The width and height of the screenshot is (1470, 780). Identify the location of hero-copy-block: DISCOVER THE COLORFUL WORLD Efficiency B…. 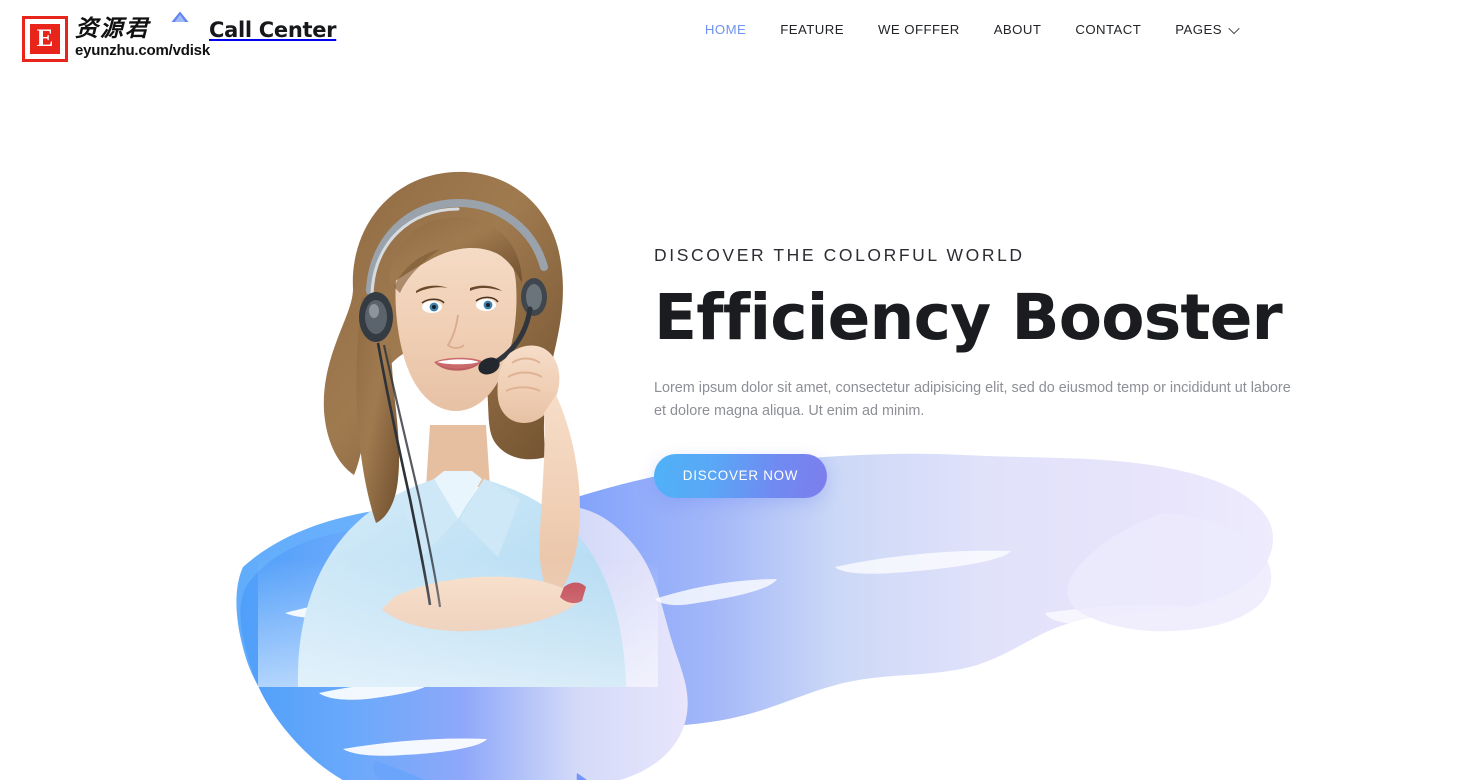
(984, 371).